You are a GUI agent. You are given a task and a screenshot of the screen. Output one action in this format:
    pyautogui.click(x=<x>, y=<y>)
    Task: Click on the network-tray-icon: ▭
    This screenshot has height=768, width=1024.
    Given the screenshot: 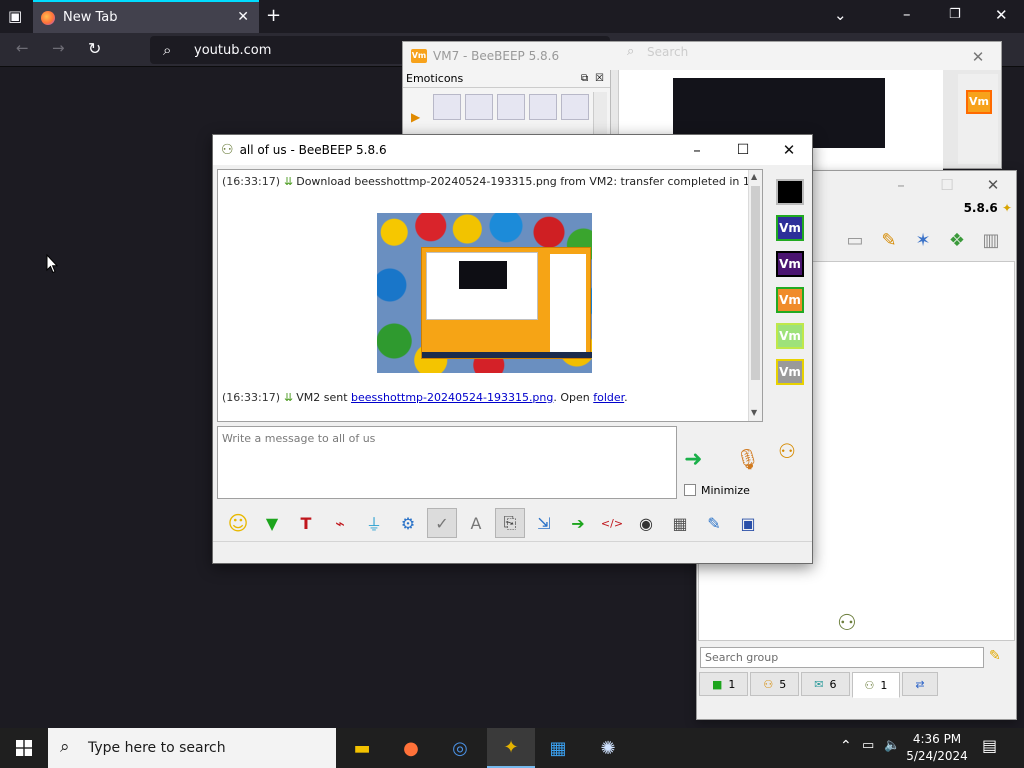 What is the action you would take?
    pyautogui.click(x=868, y=745)
    